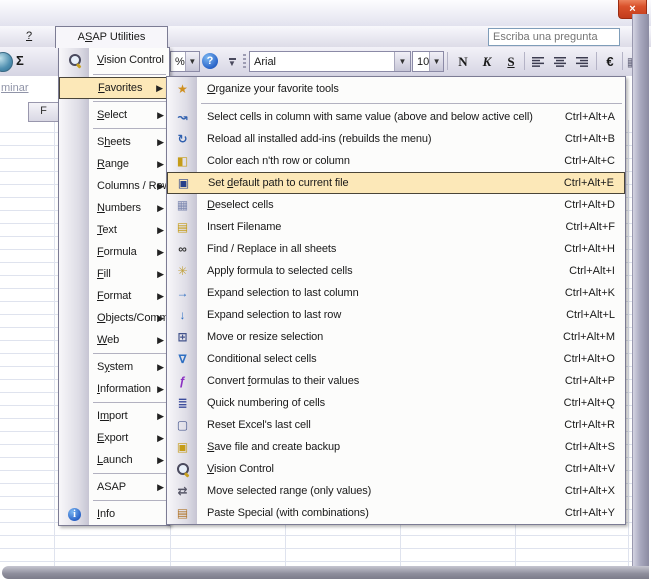 The height and width of the screenshot is (584, 651). I want to click on menu-item-web: Web ▶, so click(114, 340).